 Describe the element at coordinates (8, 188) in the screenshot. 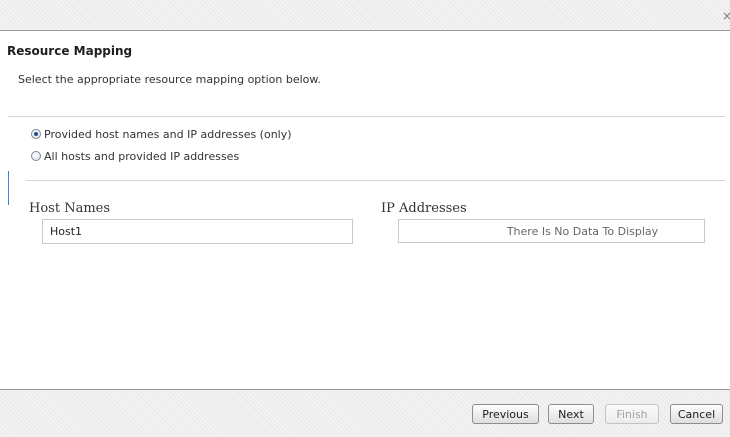

I see `focus-accent-bar` at that location.